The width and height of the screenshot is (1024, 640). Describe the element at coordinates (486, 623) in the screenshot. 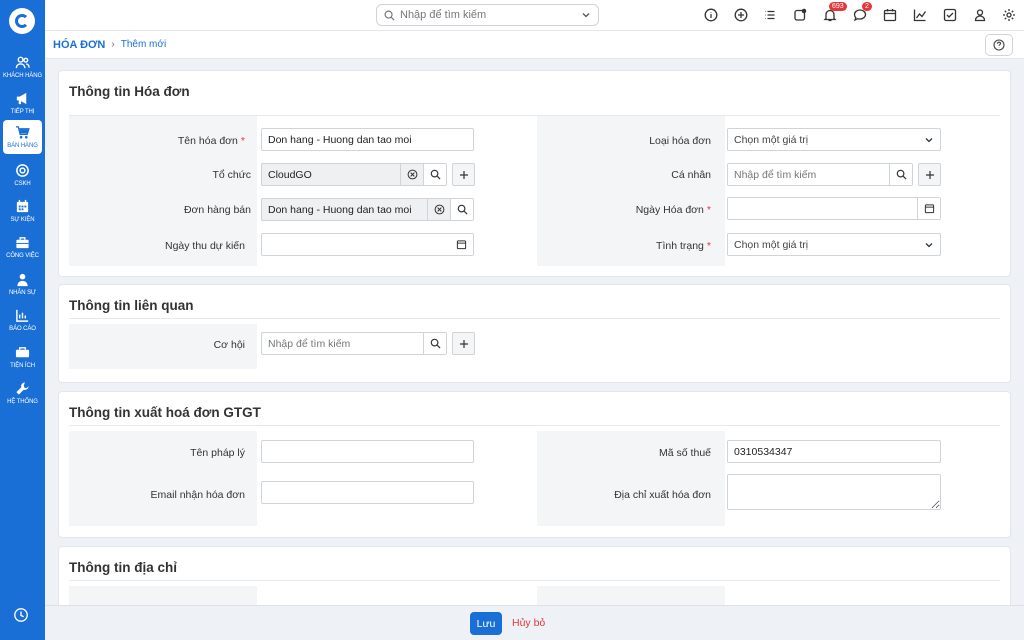

I see `save-button: Lưu` at that location.